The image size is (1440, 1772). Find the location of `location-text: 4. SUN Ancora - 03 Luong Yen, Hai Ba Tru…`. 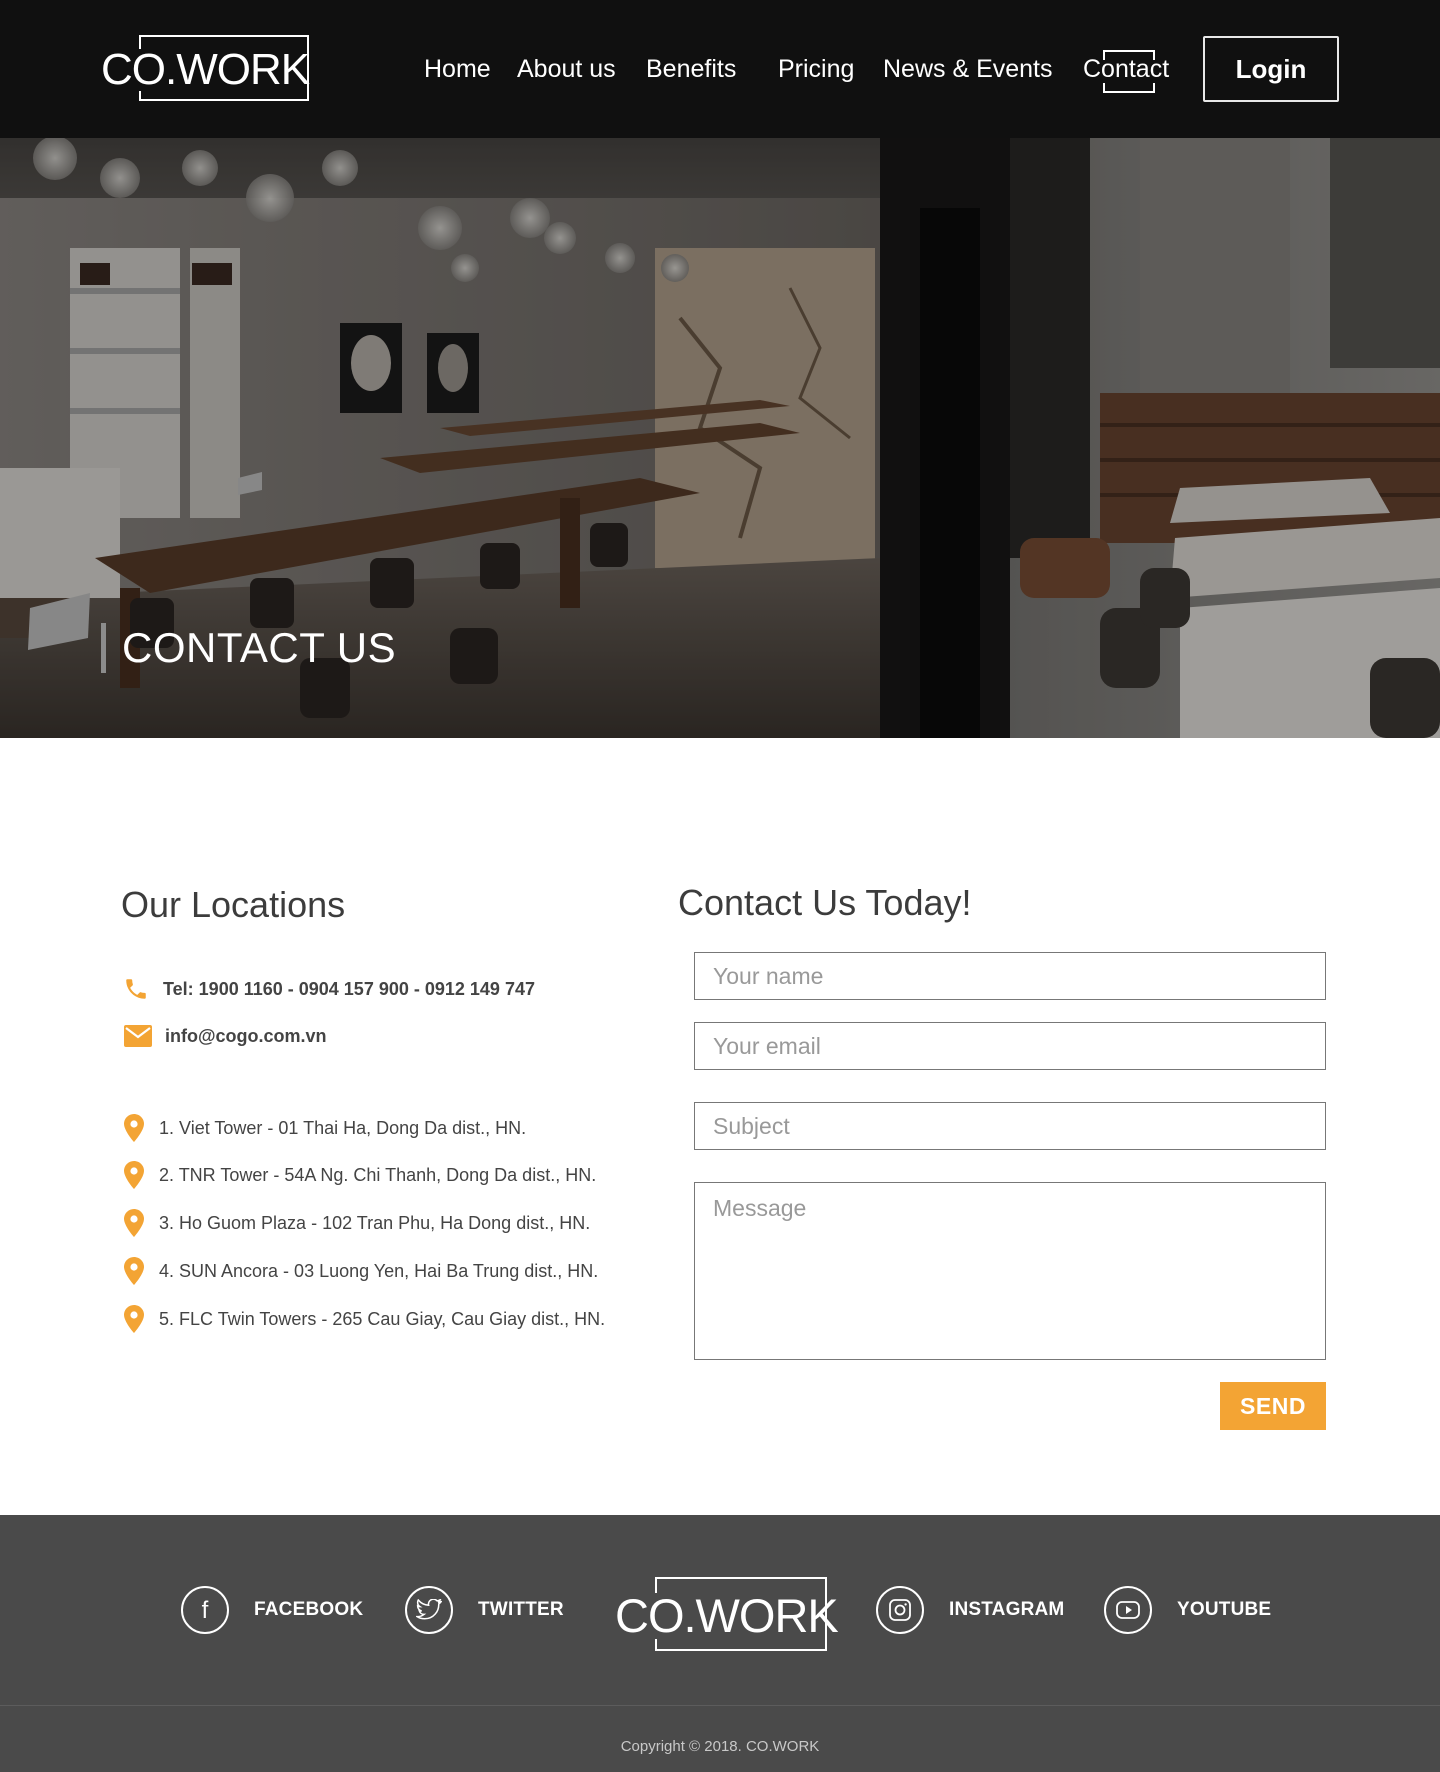

location-text: 4. SUN Ancora - 03 Luong Yen, Hai Ba Tru… is located at coordinates (379, 1270).